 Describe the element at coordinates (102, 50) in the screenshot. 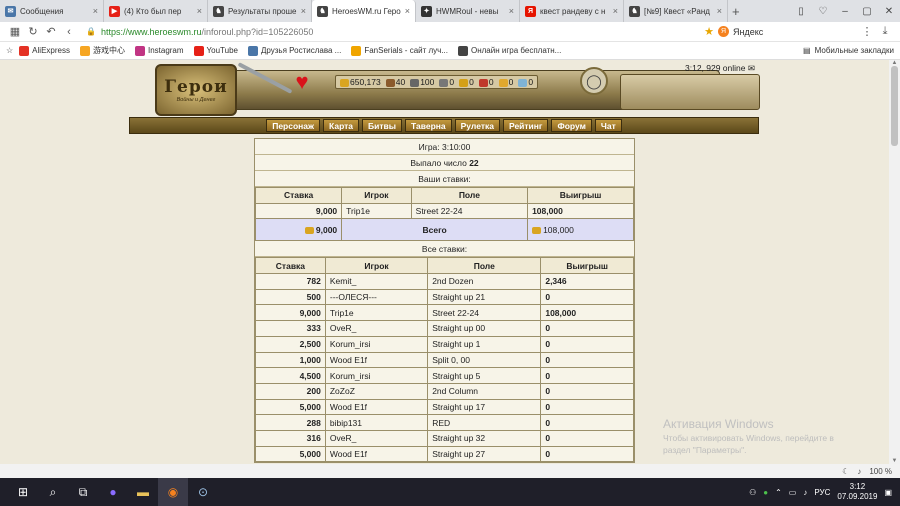

I see `bookmark-item: 游戏中心` at that location.